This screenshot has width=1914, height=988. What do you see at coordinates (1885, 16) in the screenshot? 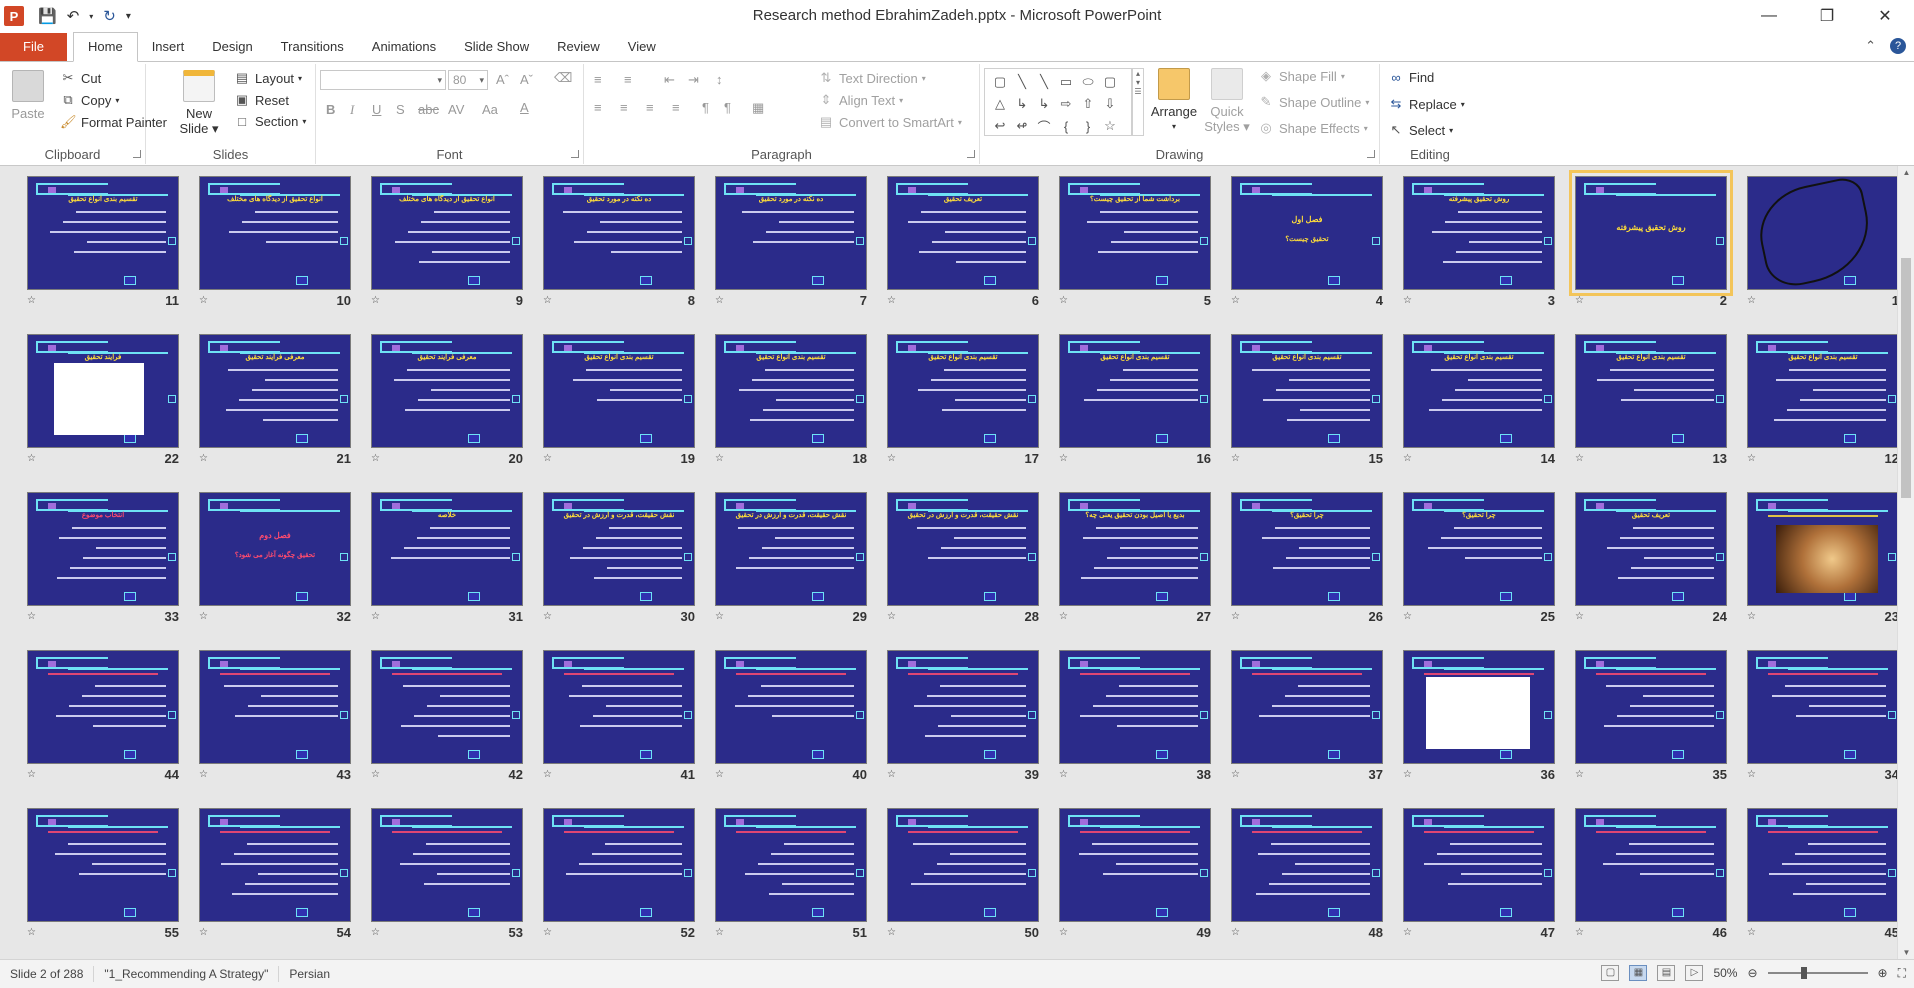
I see `close-button: ✕` at bounding box center [1885, 16].